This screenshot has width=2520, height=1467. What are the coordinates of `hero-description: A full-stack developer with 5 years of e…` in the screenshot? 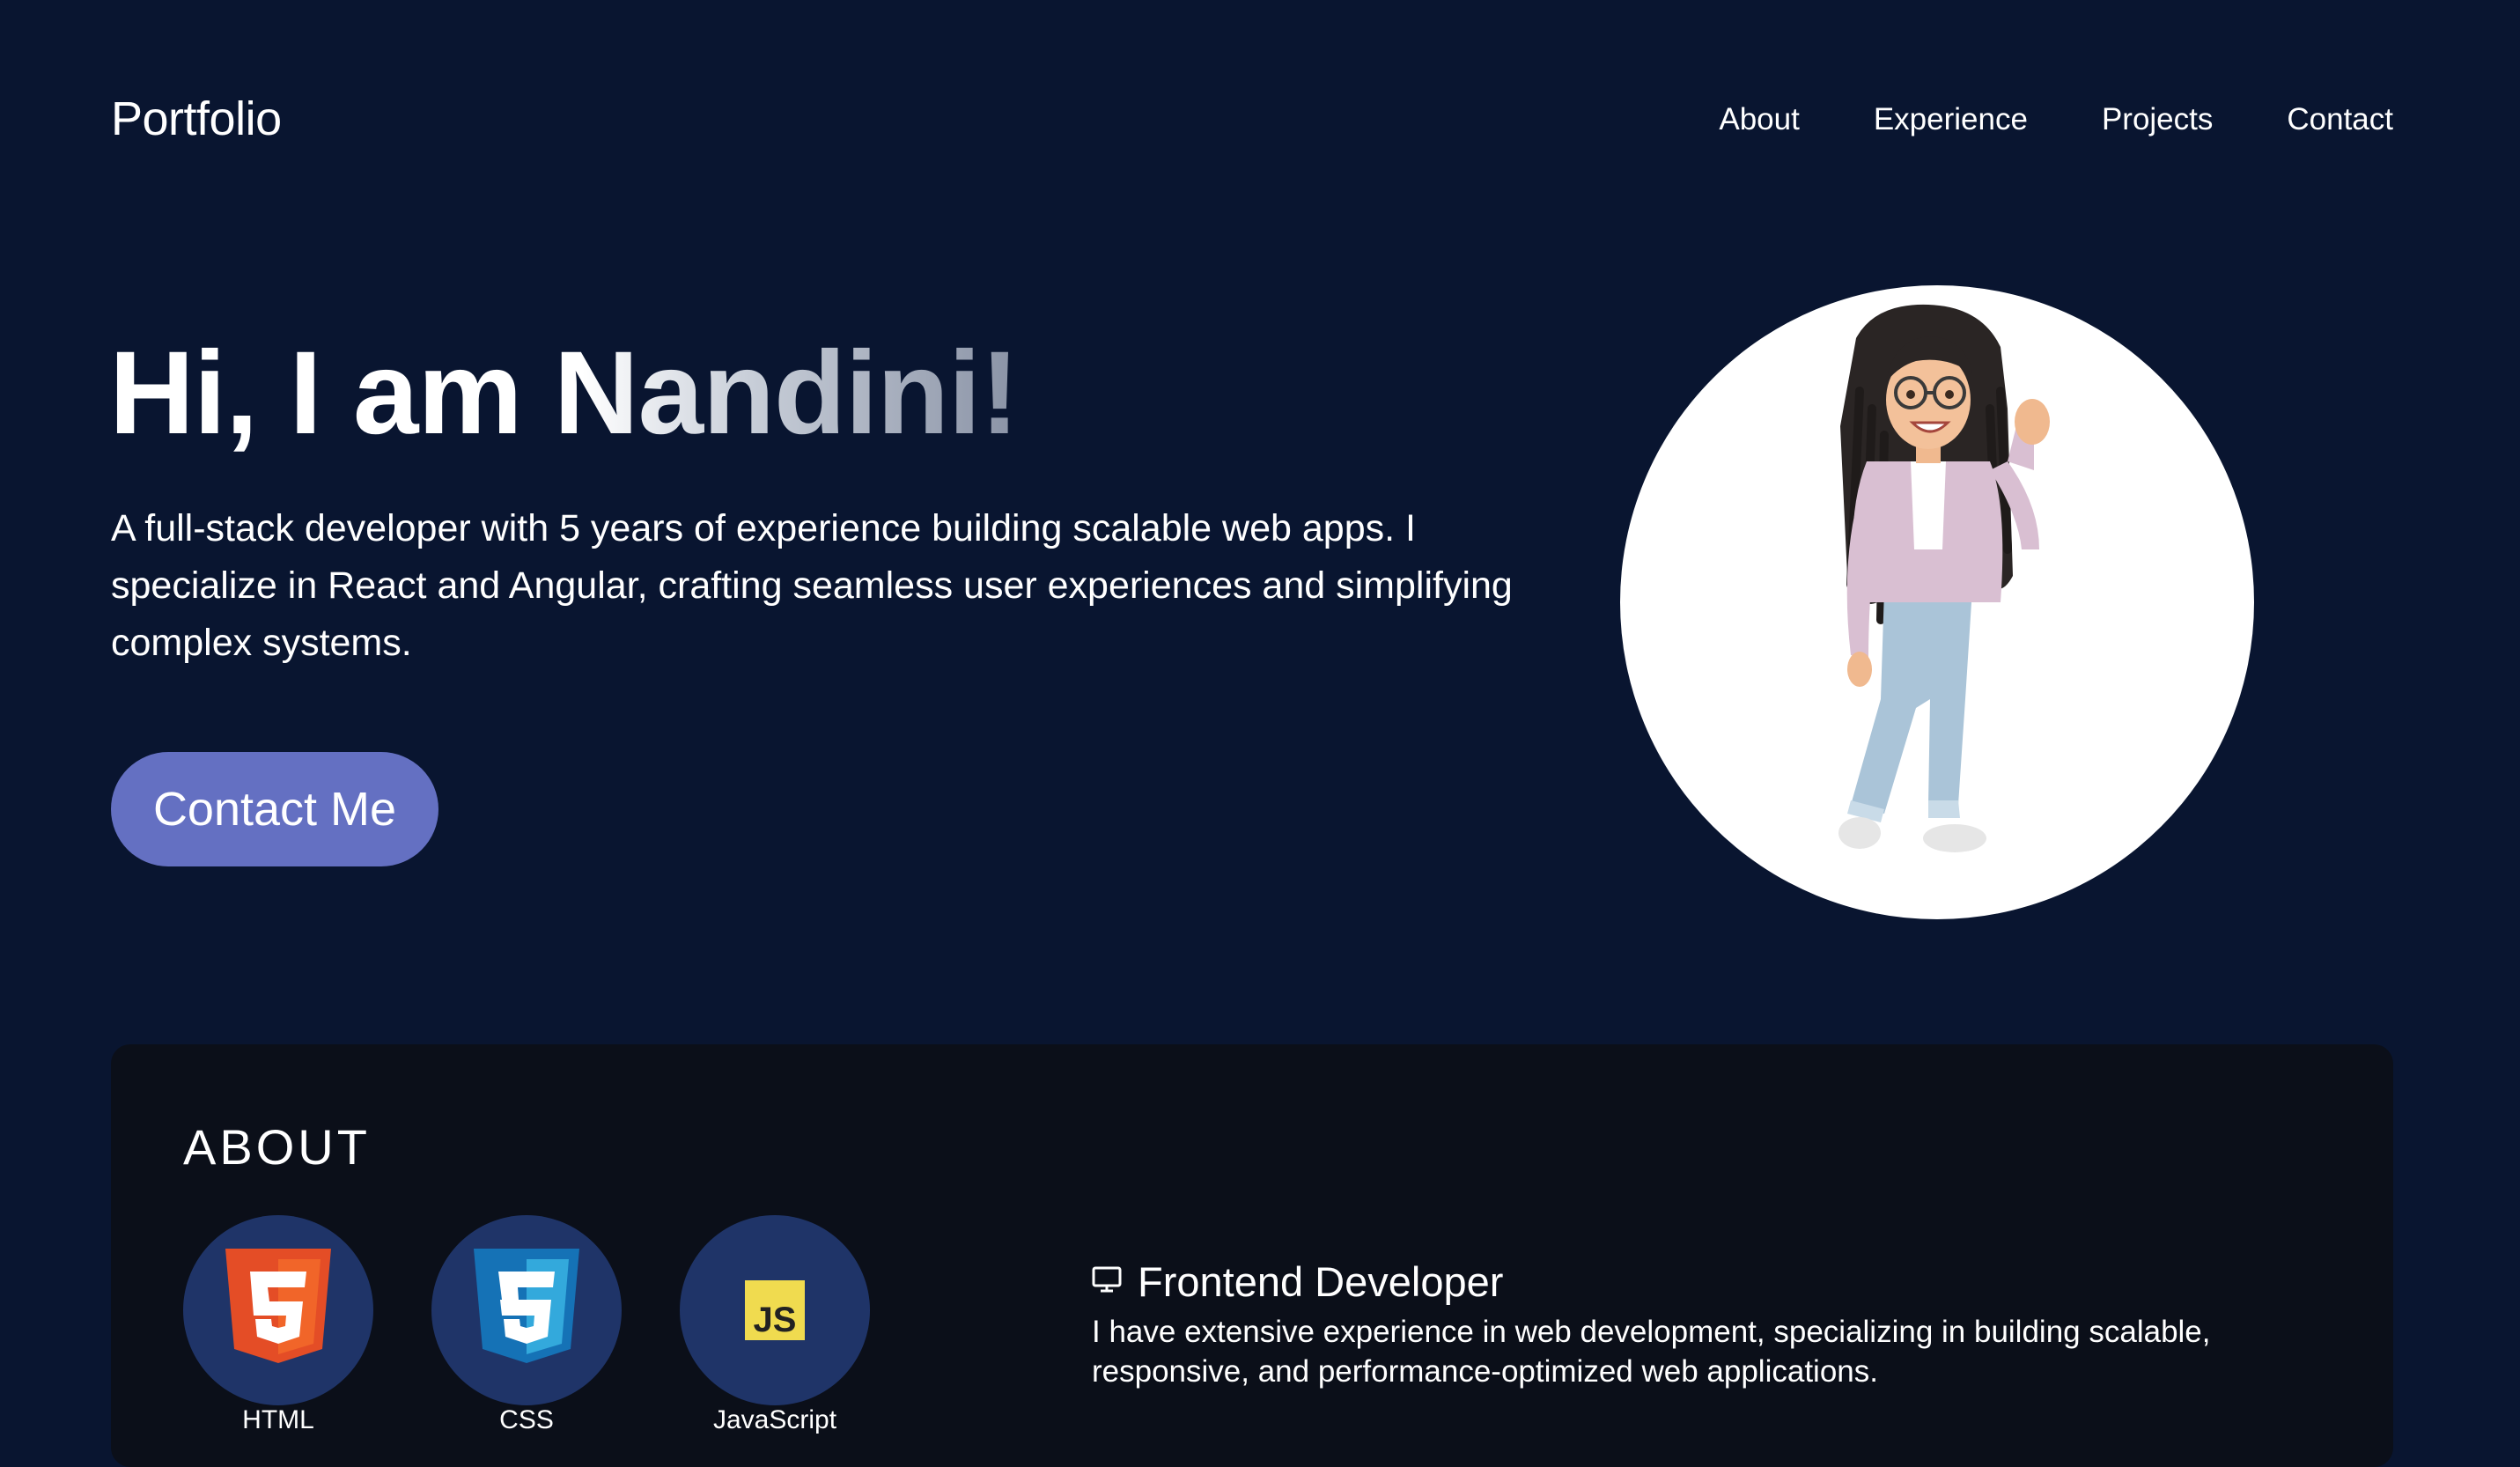 It's located at (812, 585).